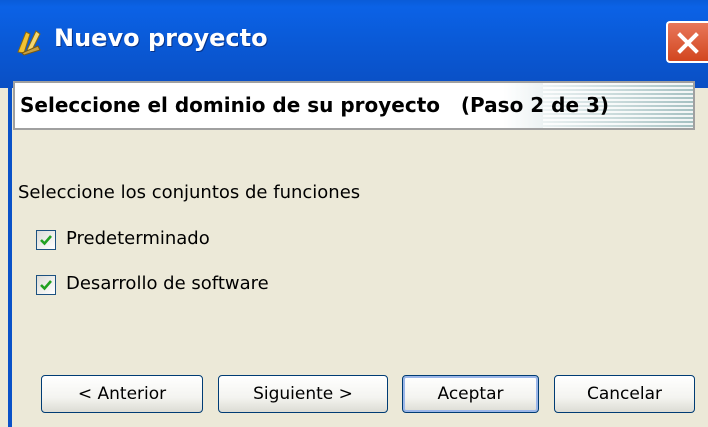  Describe the element at coordinates (189, 192) in the screenshot. I see `feature-sets-label: Seleccione los conjuntos de funciones` at that location.